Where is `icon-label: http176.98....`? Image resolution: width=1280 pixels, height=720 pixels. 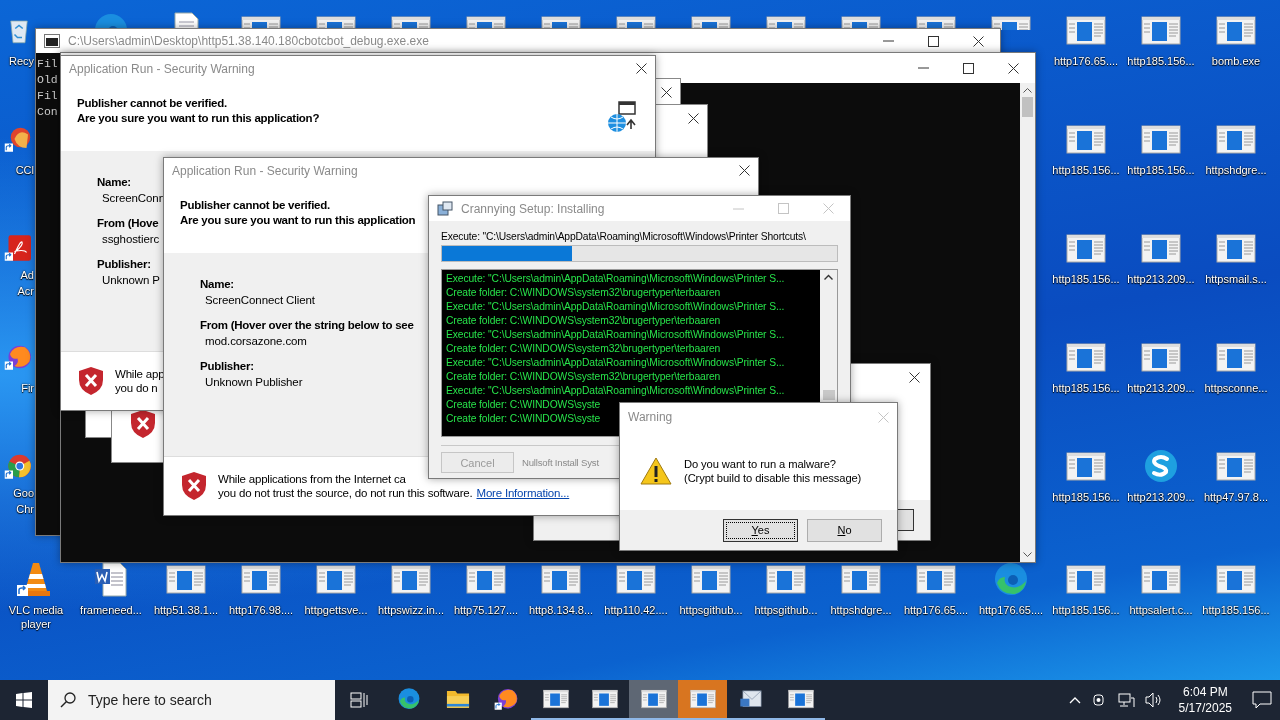 icon-label: http176.98.... is located at coordinates (261, 610).